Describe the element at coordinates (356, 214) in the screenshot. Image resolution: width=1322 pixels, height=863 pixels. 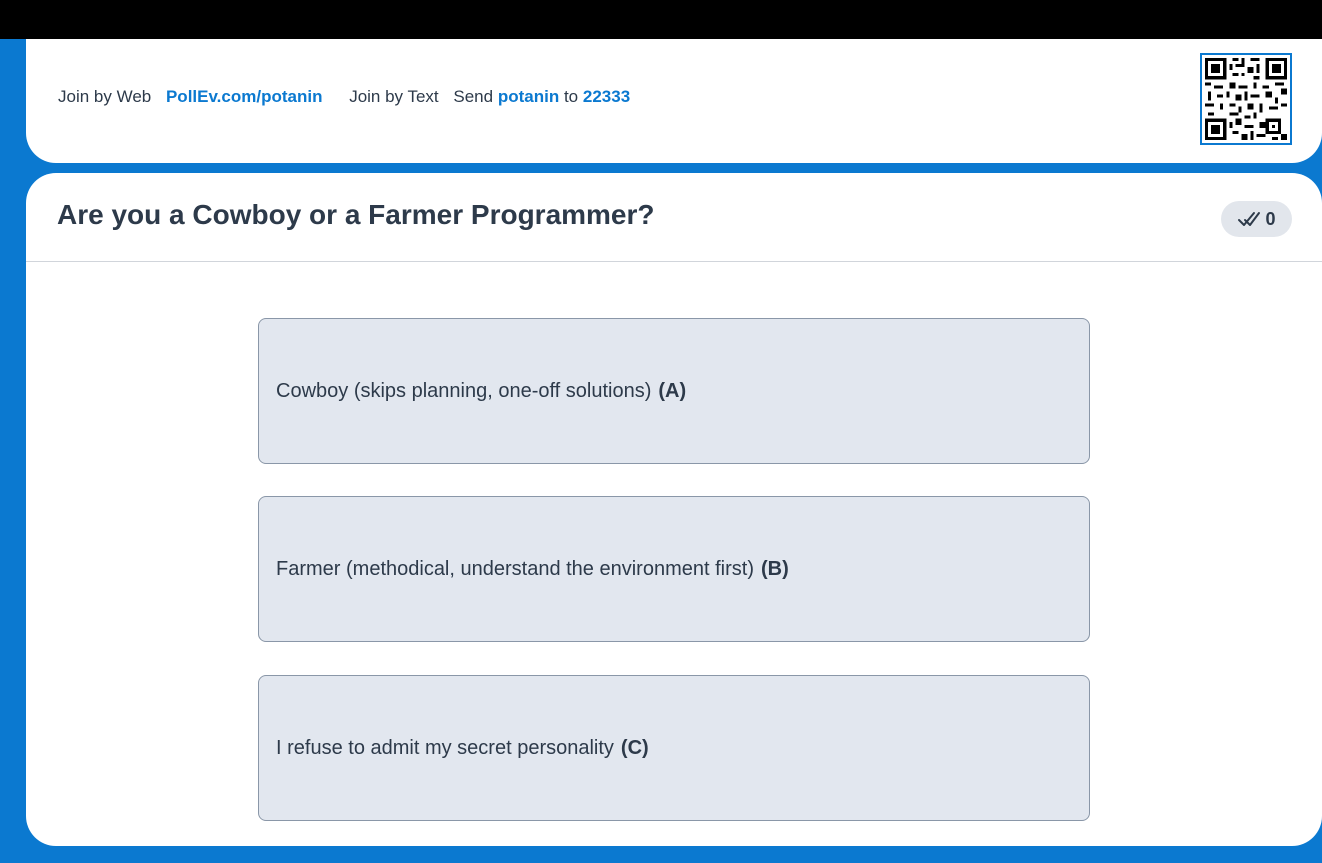
I see `poll-title: Are you a Cowboy or a Farmer Programmer?` at that location.